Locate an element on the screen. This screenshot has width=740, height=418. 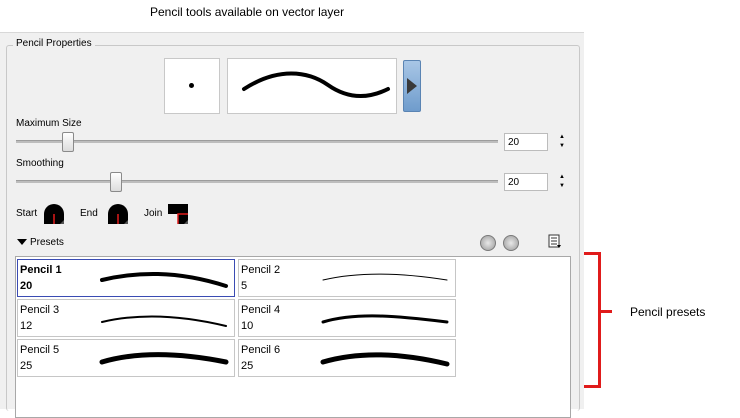
maximum-size-label: Maximum Size is located at coordinates (49, 123).